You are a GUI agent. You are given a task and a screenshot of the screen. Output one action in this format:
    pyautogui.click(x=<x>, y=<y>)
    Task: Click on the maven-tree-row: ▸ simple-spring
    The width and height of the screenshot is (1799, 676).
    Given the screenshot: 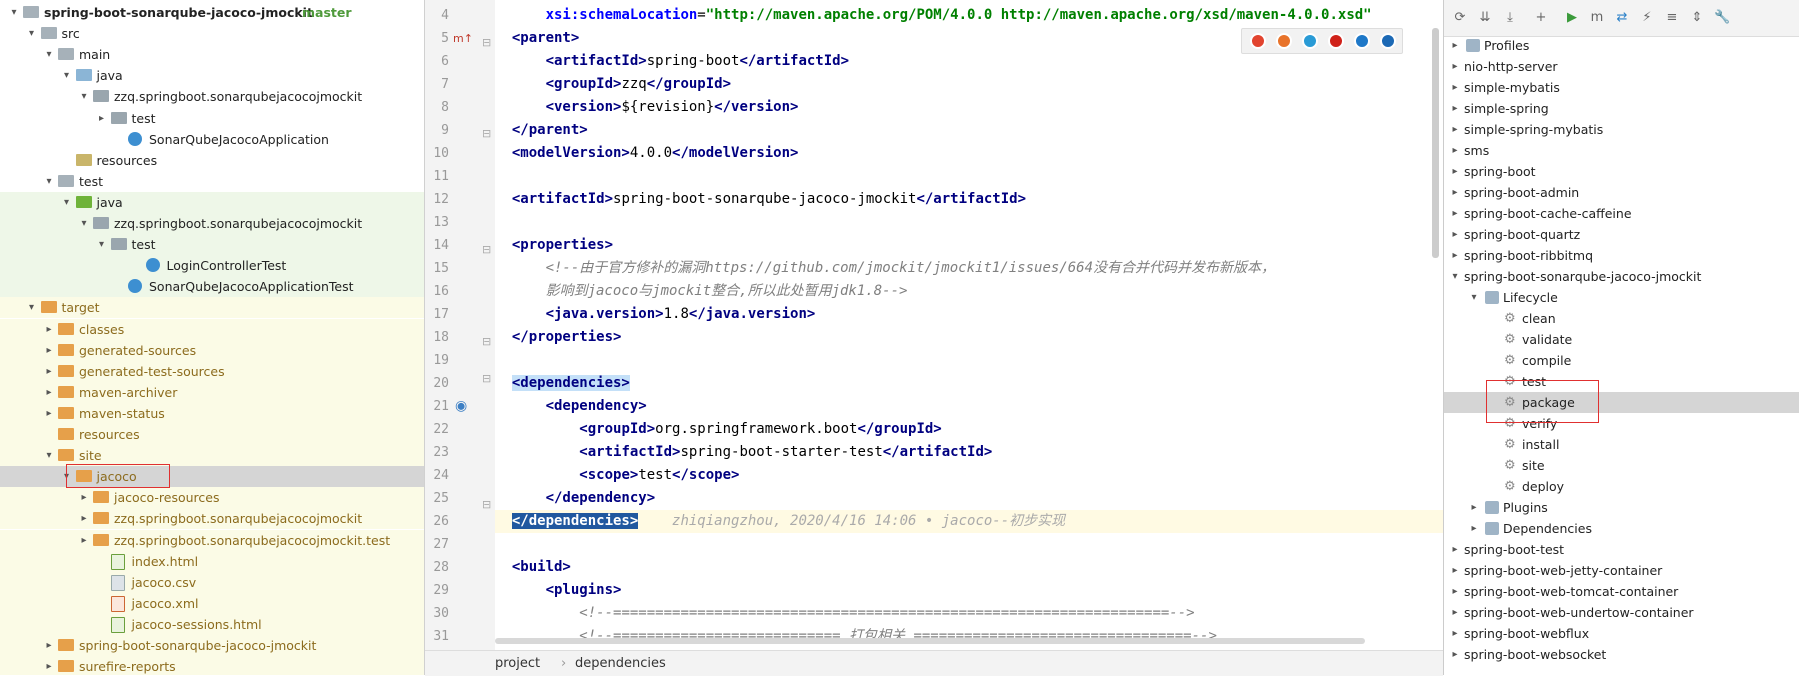 What is the action you would take?
    pyautogui.click(x=1621, y=108)
    